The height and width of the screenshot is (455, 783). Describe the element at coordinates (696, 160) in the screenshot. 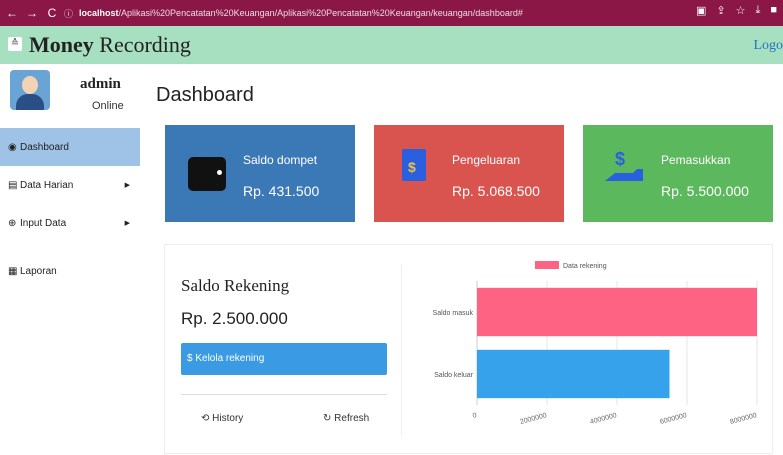

I see `card-label: Pemasukkan` at that location.